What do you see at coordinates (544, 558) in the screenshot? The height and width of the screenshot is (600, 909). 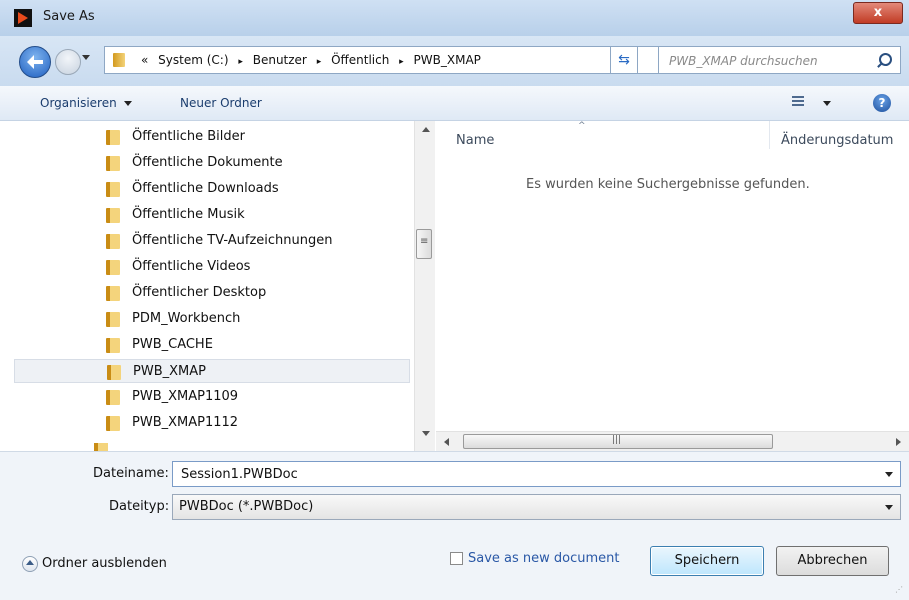 I see `save-as-new-label: Save as new document` at bounding box center [544, 558].